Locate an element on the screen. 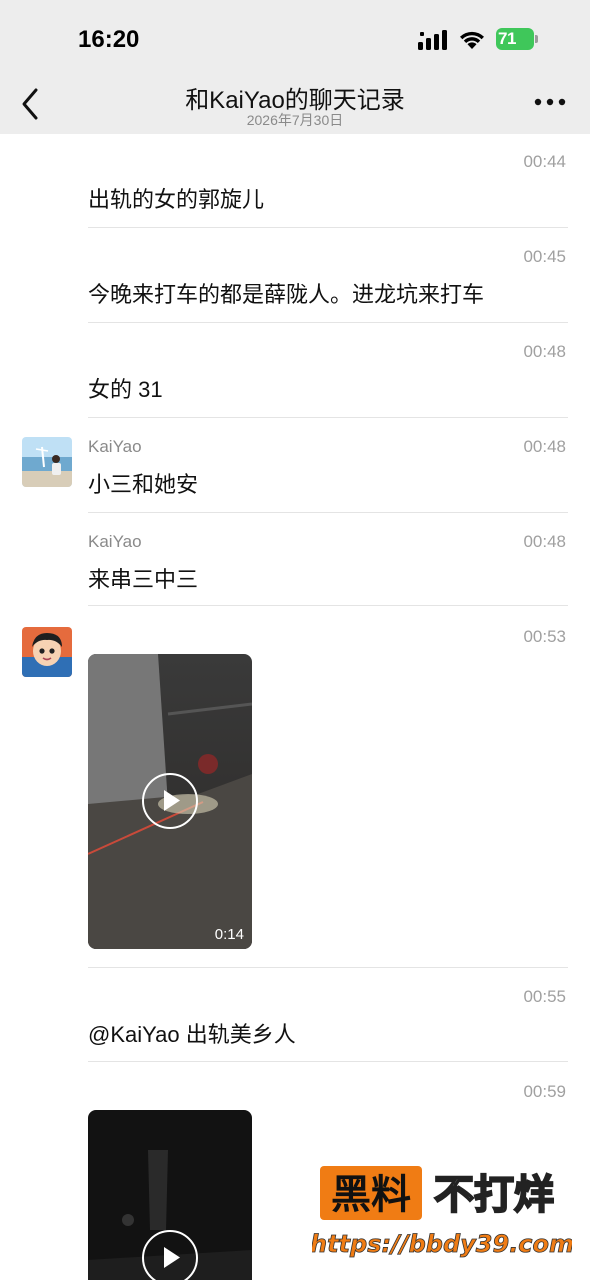 The height and width of the screenshot is (1280, 590). battery-level: 71 is located at coordinates (507, 38).